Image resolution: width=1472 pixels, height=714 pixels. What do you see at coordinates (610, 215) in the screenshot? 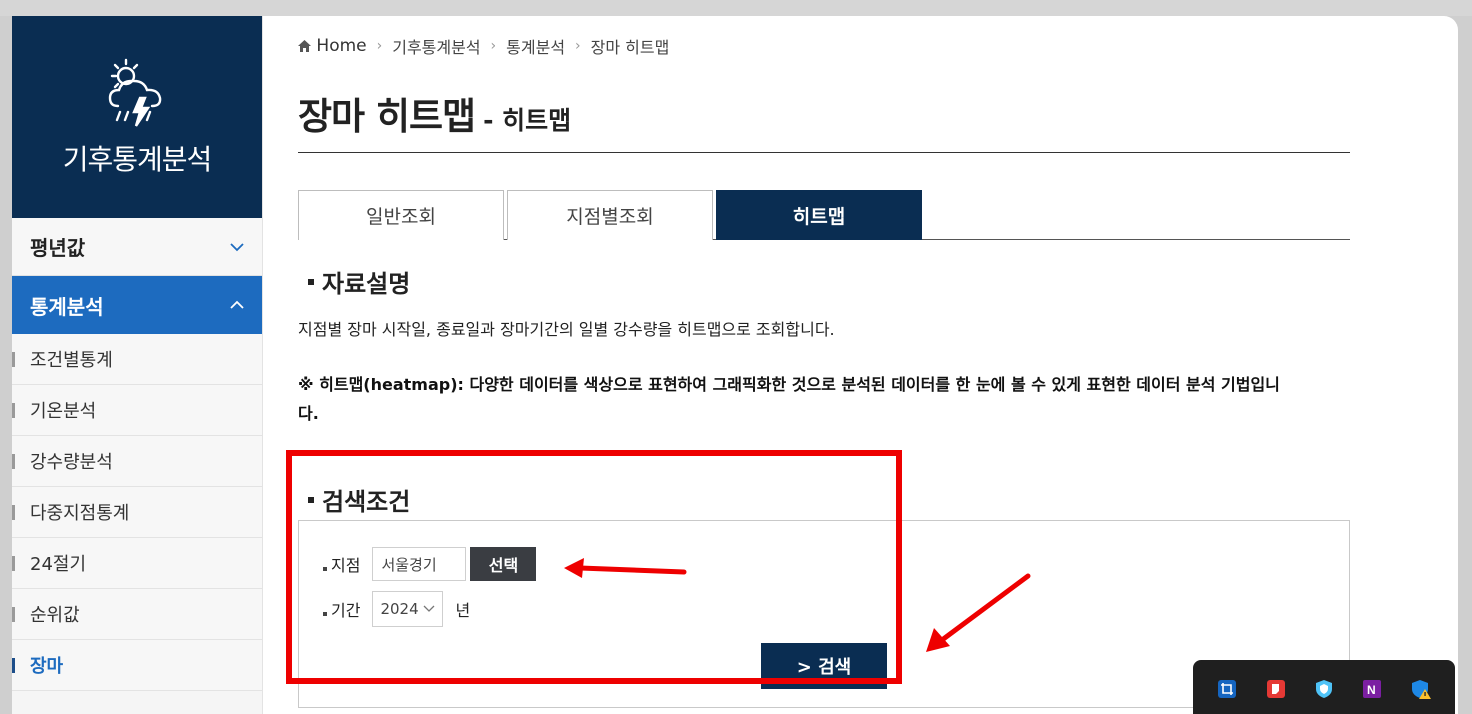
I see `tab-station-query: 지점별조회` at bounding box center [610, 215].